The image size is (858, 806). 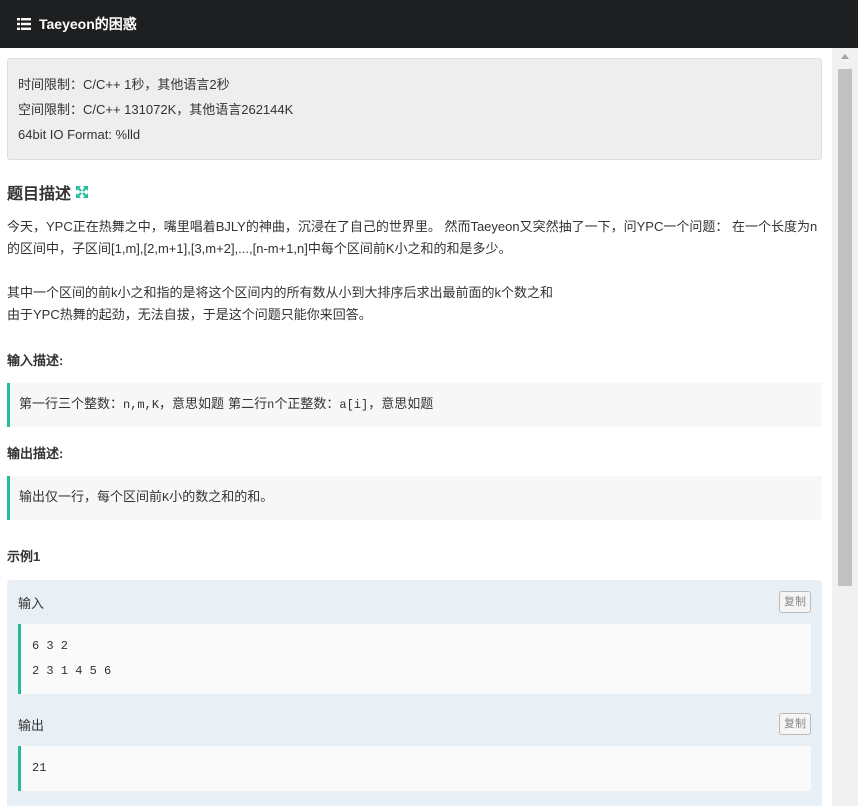 What do you see at coordinates (414, 659) in the screenshot?
I see `example-input-code: 6 3 2 2 3 1 4 5 6` at bounding box center [414, 659].